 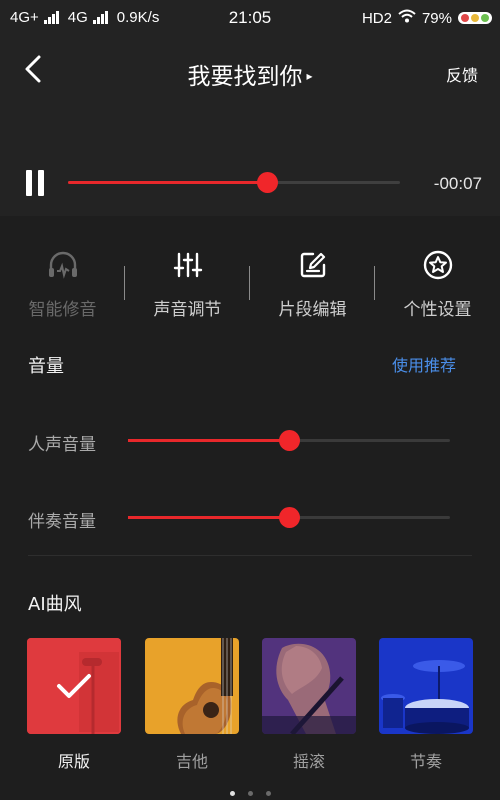 What do you see at coordinates (312, 284) in the screenshot?
I see `tool-clip-edit: 片段编辑` at bounding box center [312, 284].